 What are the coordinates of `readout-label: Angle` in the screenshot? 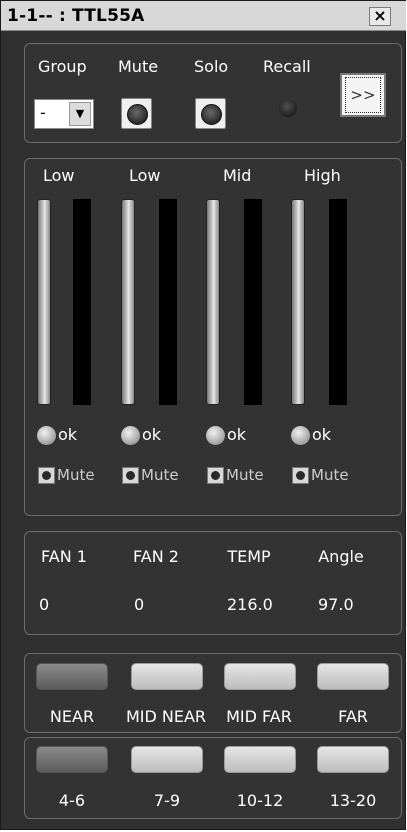 It's located at (341, 556).